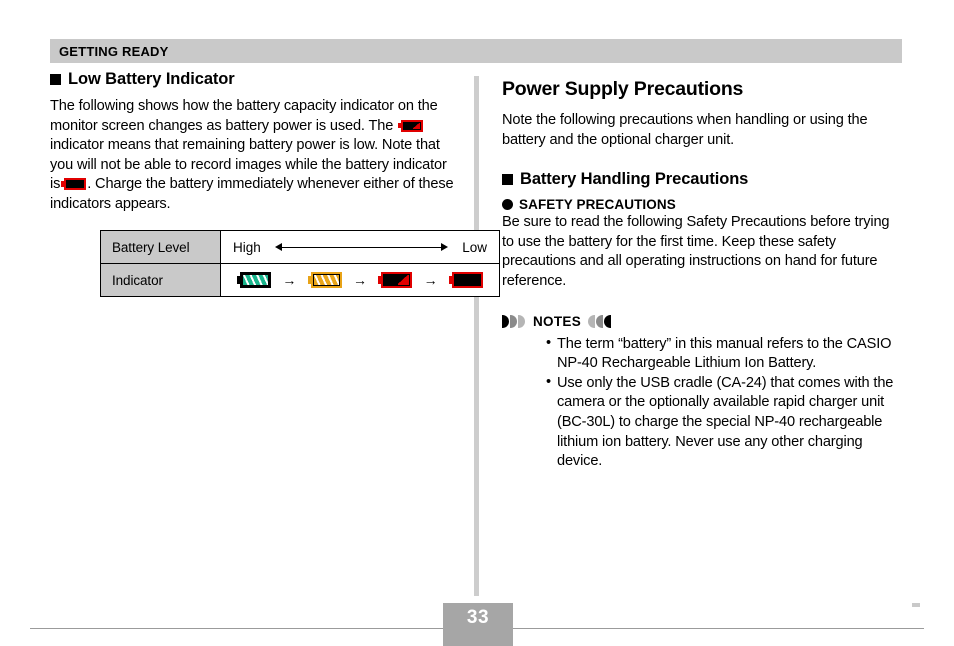  I want to click on battery-full-green-icon, so click(254, 280).